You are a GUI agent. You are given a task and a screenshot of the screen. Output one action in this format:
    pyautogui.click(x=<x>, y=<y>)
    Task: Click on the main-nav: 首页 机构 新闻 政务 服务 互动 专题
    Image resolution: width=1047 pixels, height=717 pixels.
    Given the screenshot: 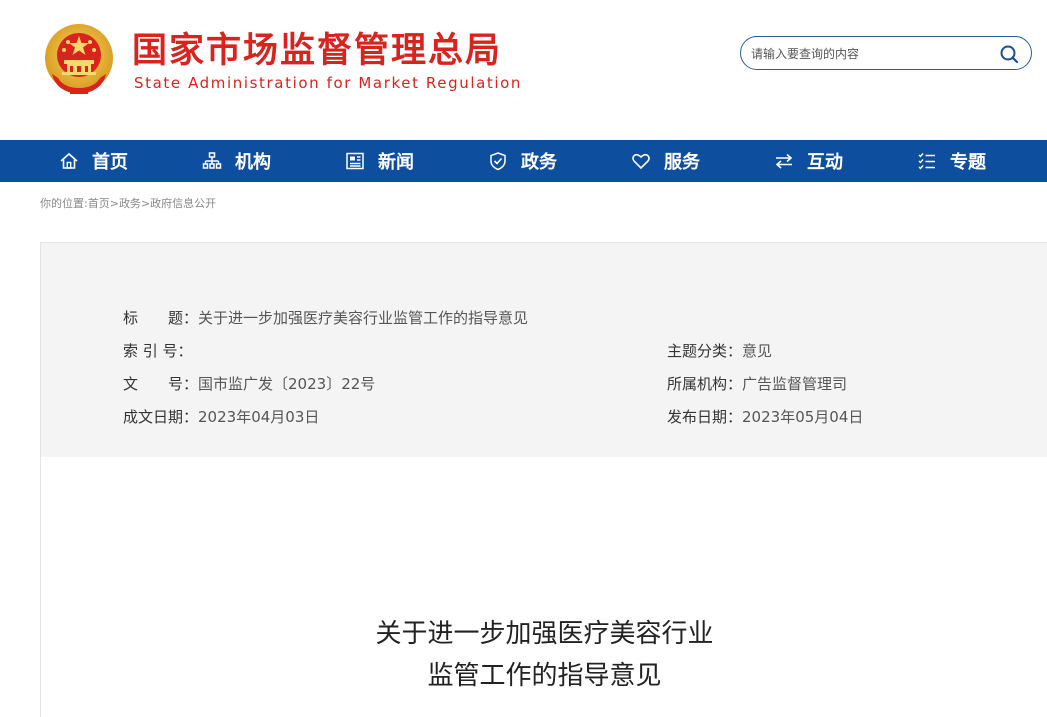 What is the action you would take?
    pyautogui.click(x=523, y=161)
    